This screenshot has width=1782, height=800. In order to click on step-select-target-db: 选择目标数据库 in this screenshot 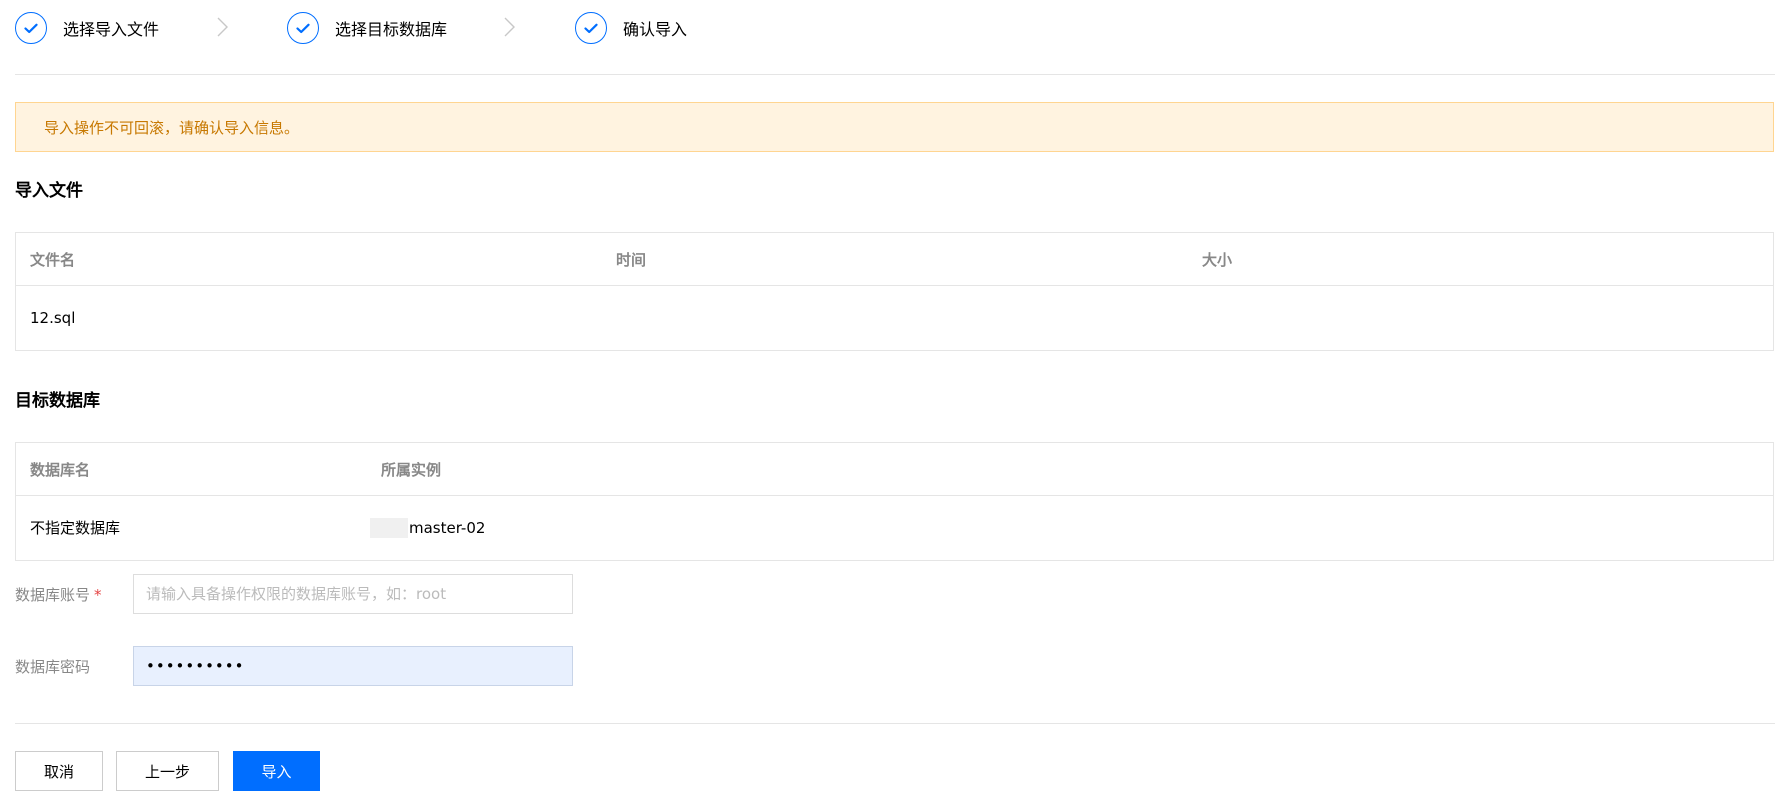, I will do `click(367, 28)`.